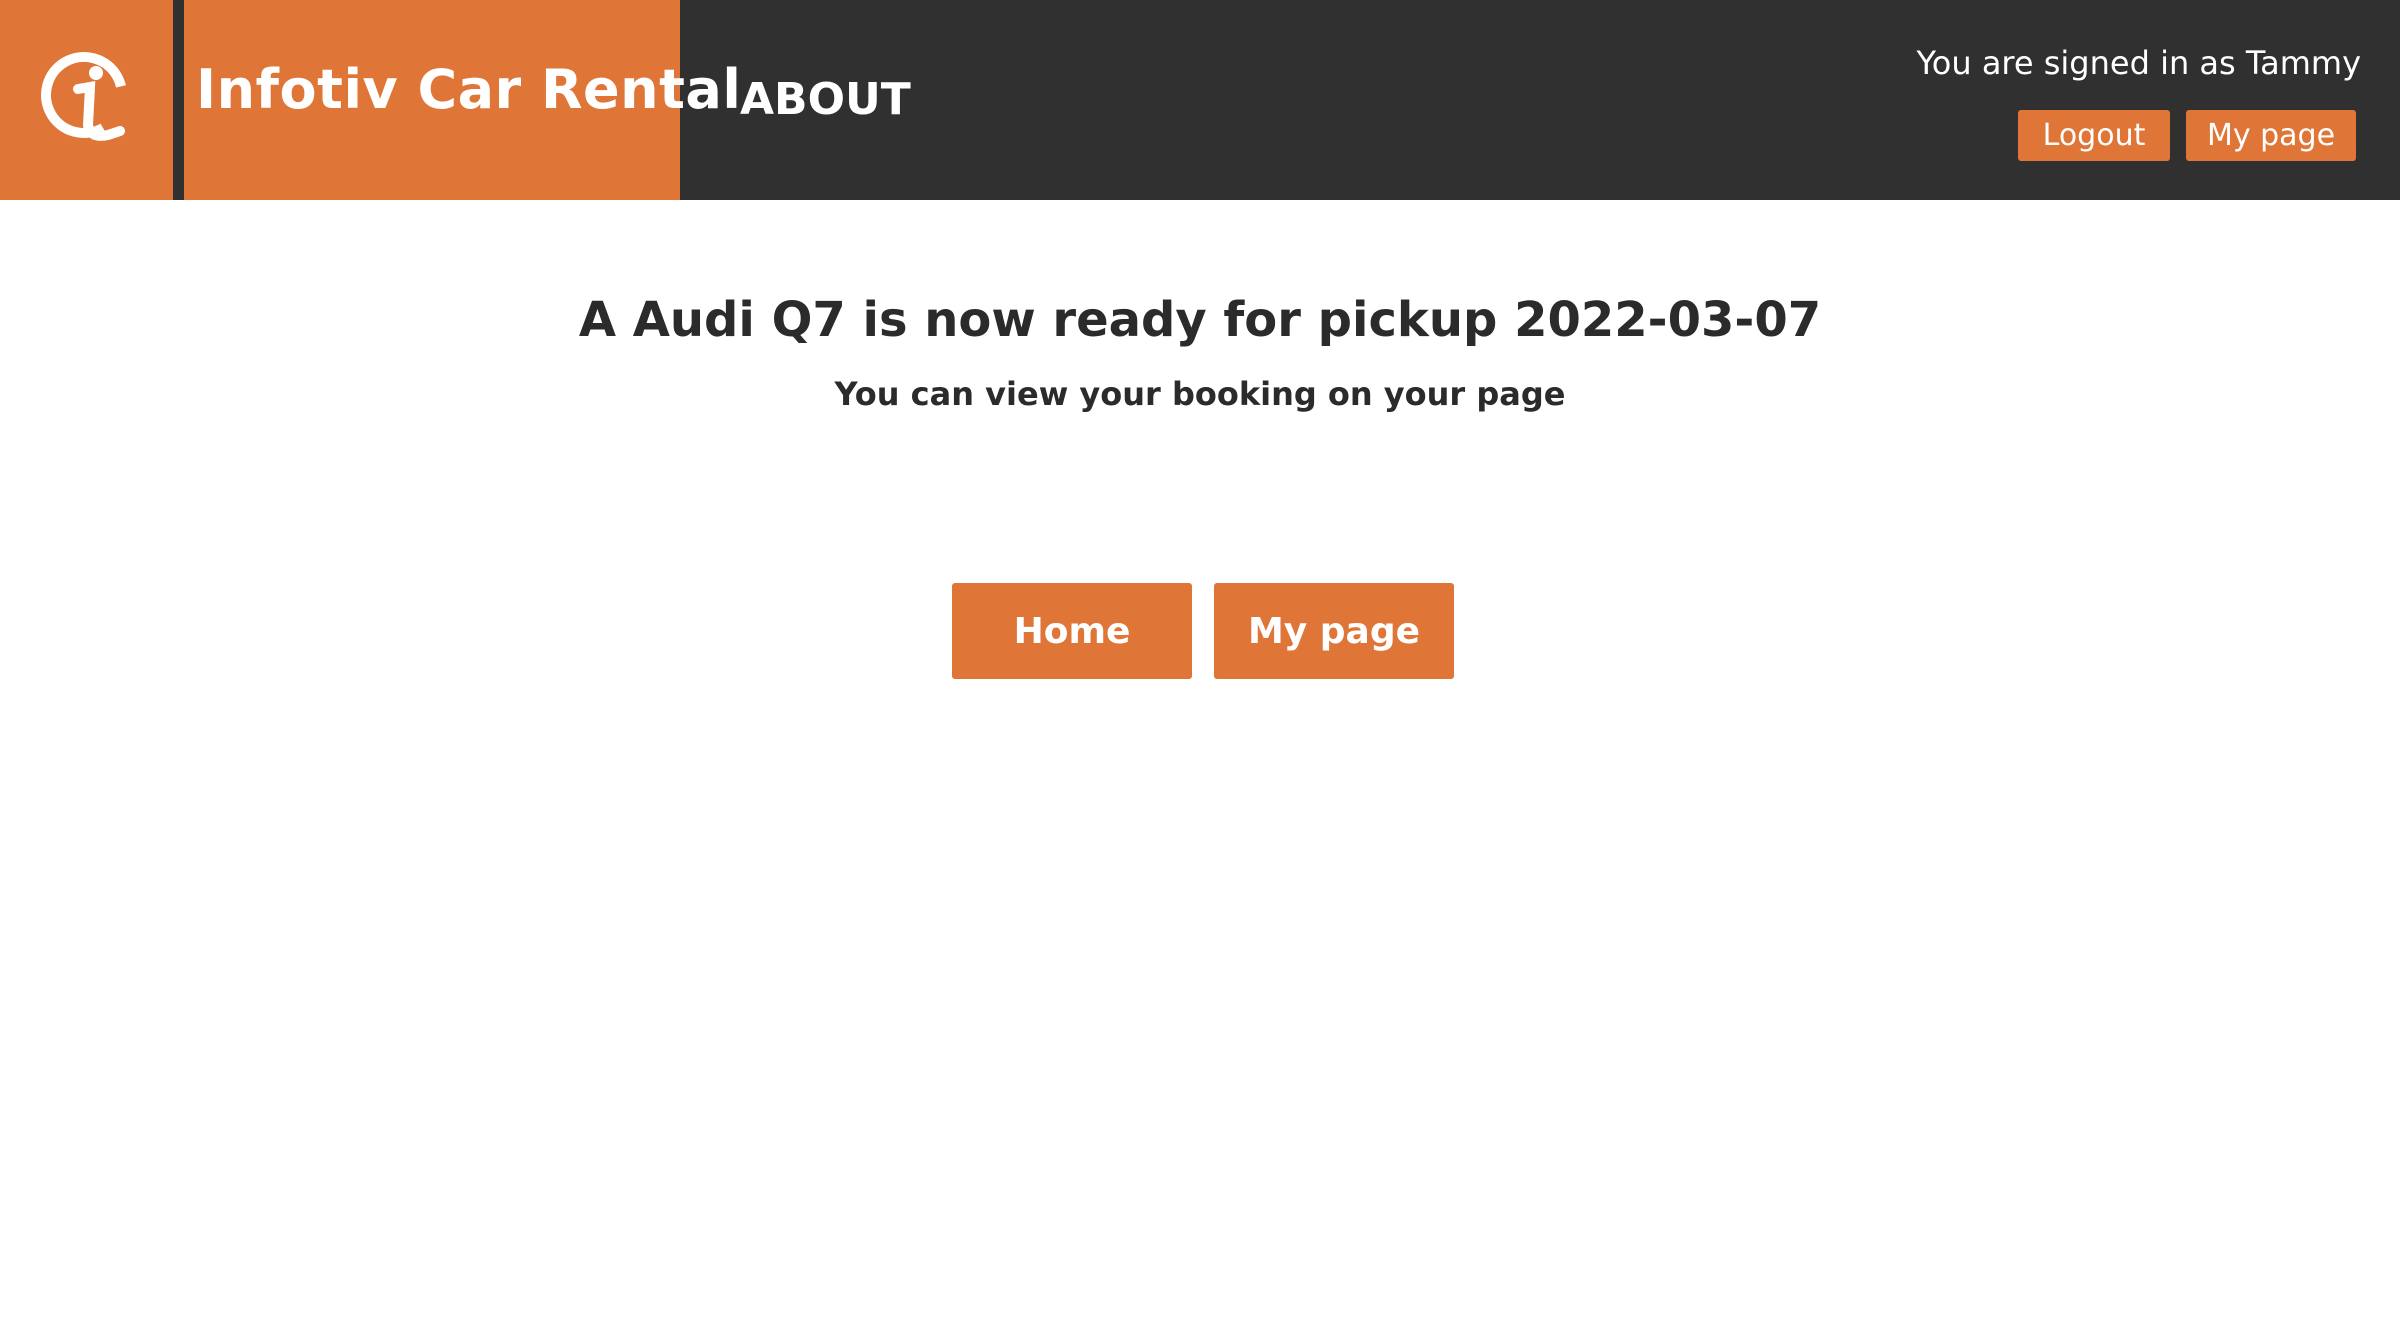 This screenshot has height=1324, width=2400. Describe the element at coordinates (2271, 135) in the screenshot. I see `my-page-header-button: My page` at that location.